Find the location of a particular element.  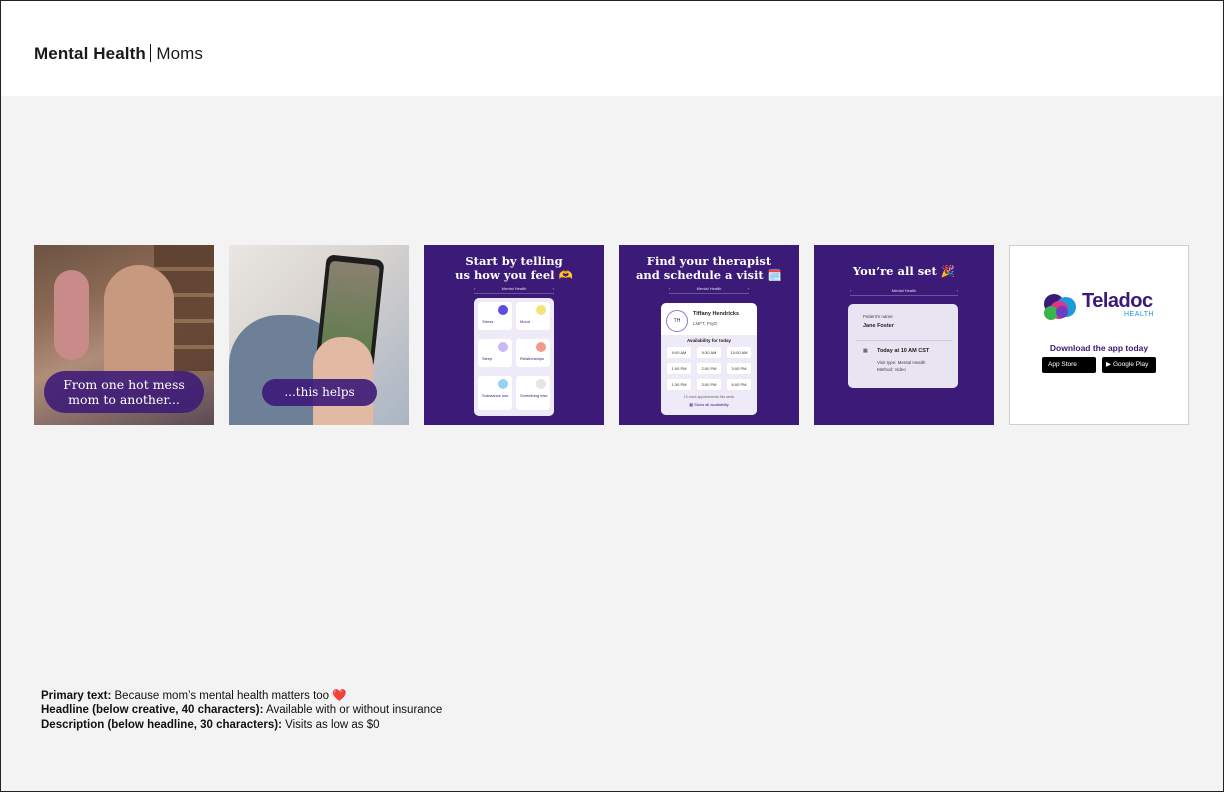

patient-name-label: Patient’s name is located at coordinates (878, 316).